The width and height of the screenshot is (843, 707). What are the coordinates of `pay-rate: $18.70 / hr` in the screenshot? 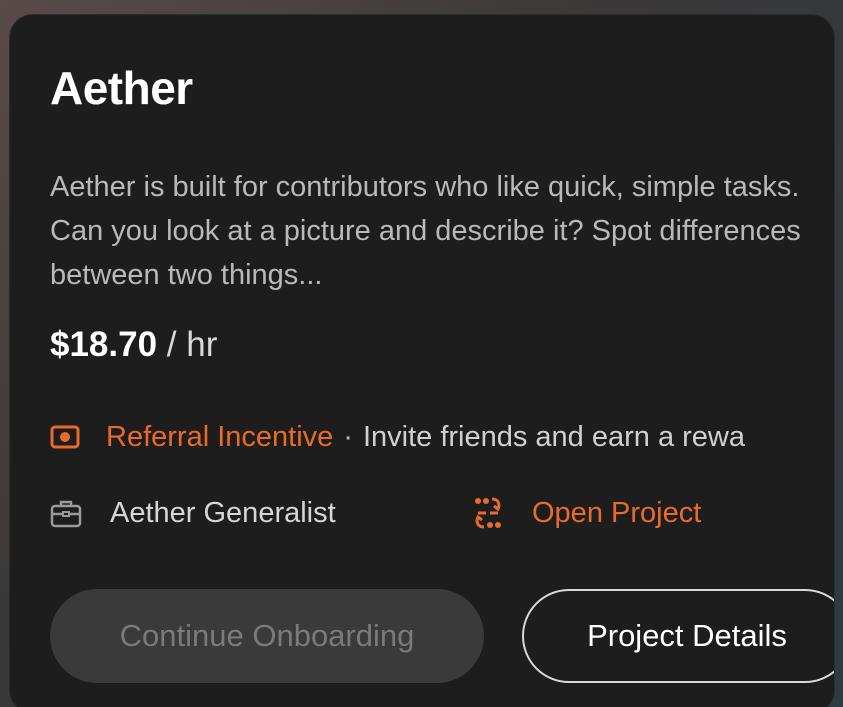 It's located at (133, 345).